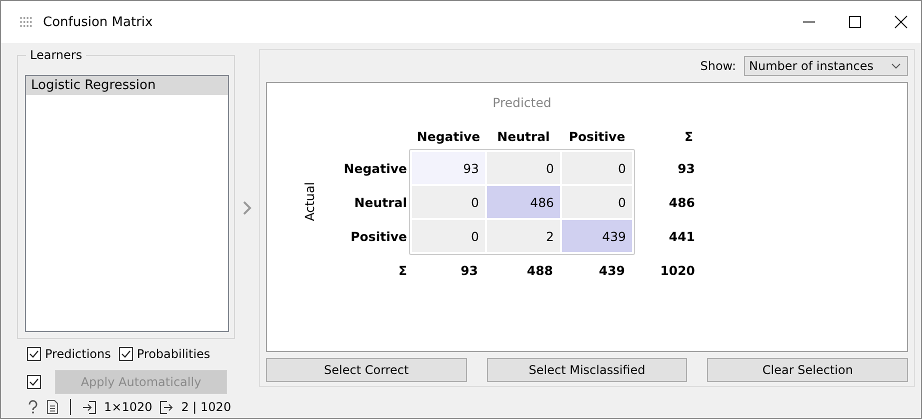 Image resolution: width=922 pixels, height=419 pixels. Describe the element at coordinates (127, 85) in the screenshot. I see `learner-item: Logistic Regression` at that location.